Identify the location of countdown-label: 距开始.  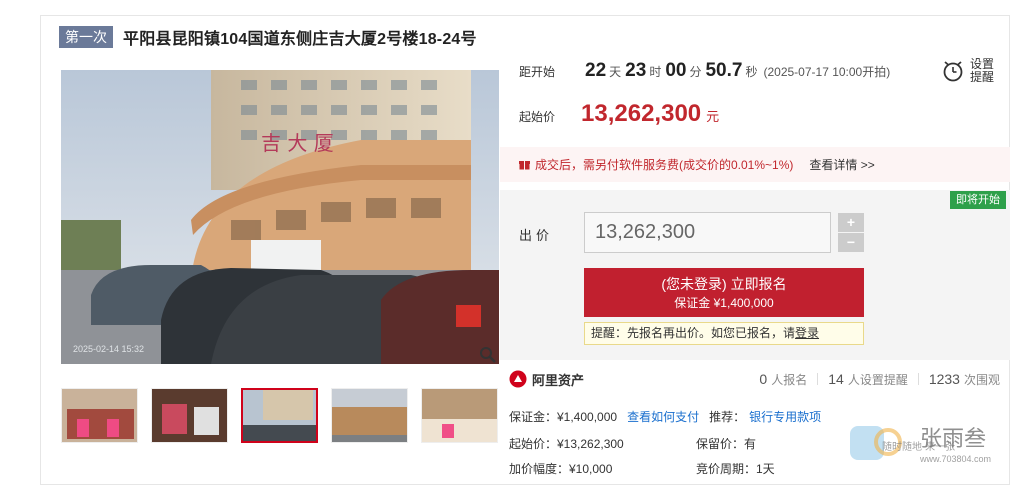
(537, 72).